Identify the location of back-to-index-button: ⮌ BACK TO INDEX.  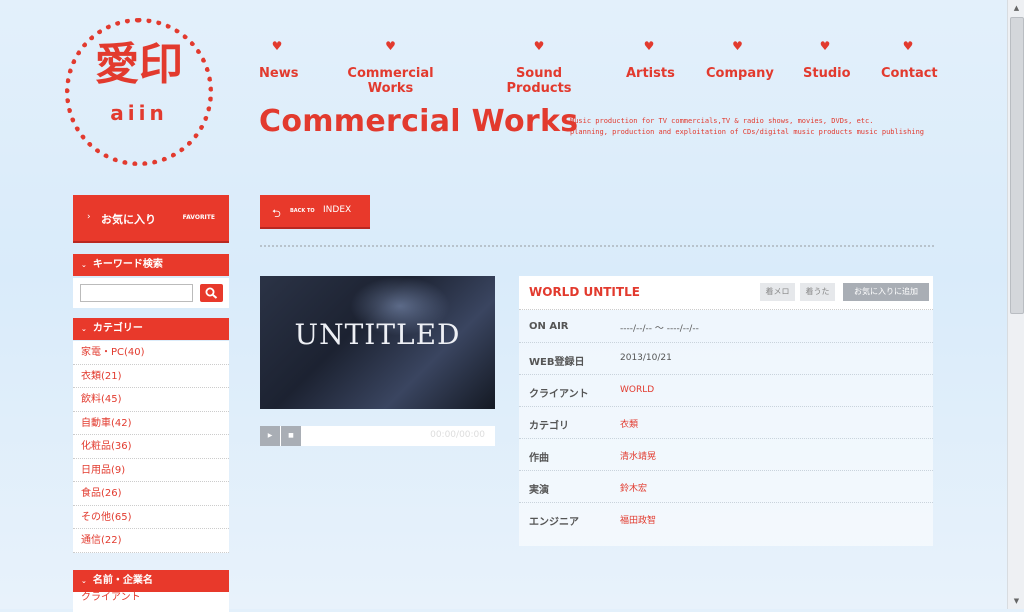
(315, 212).